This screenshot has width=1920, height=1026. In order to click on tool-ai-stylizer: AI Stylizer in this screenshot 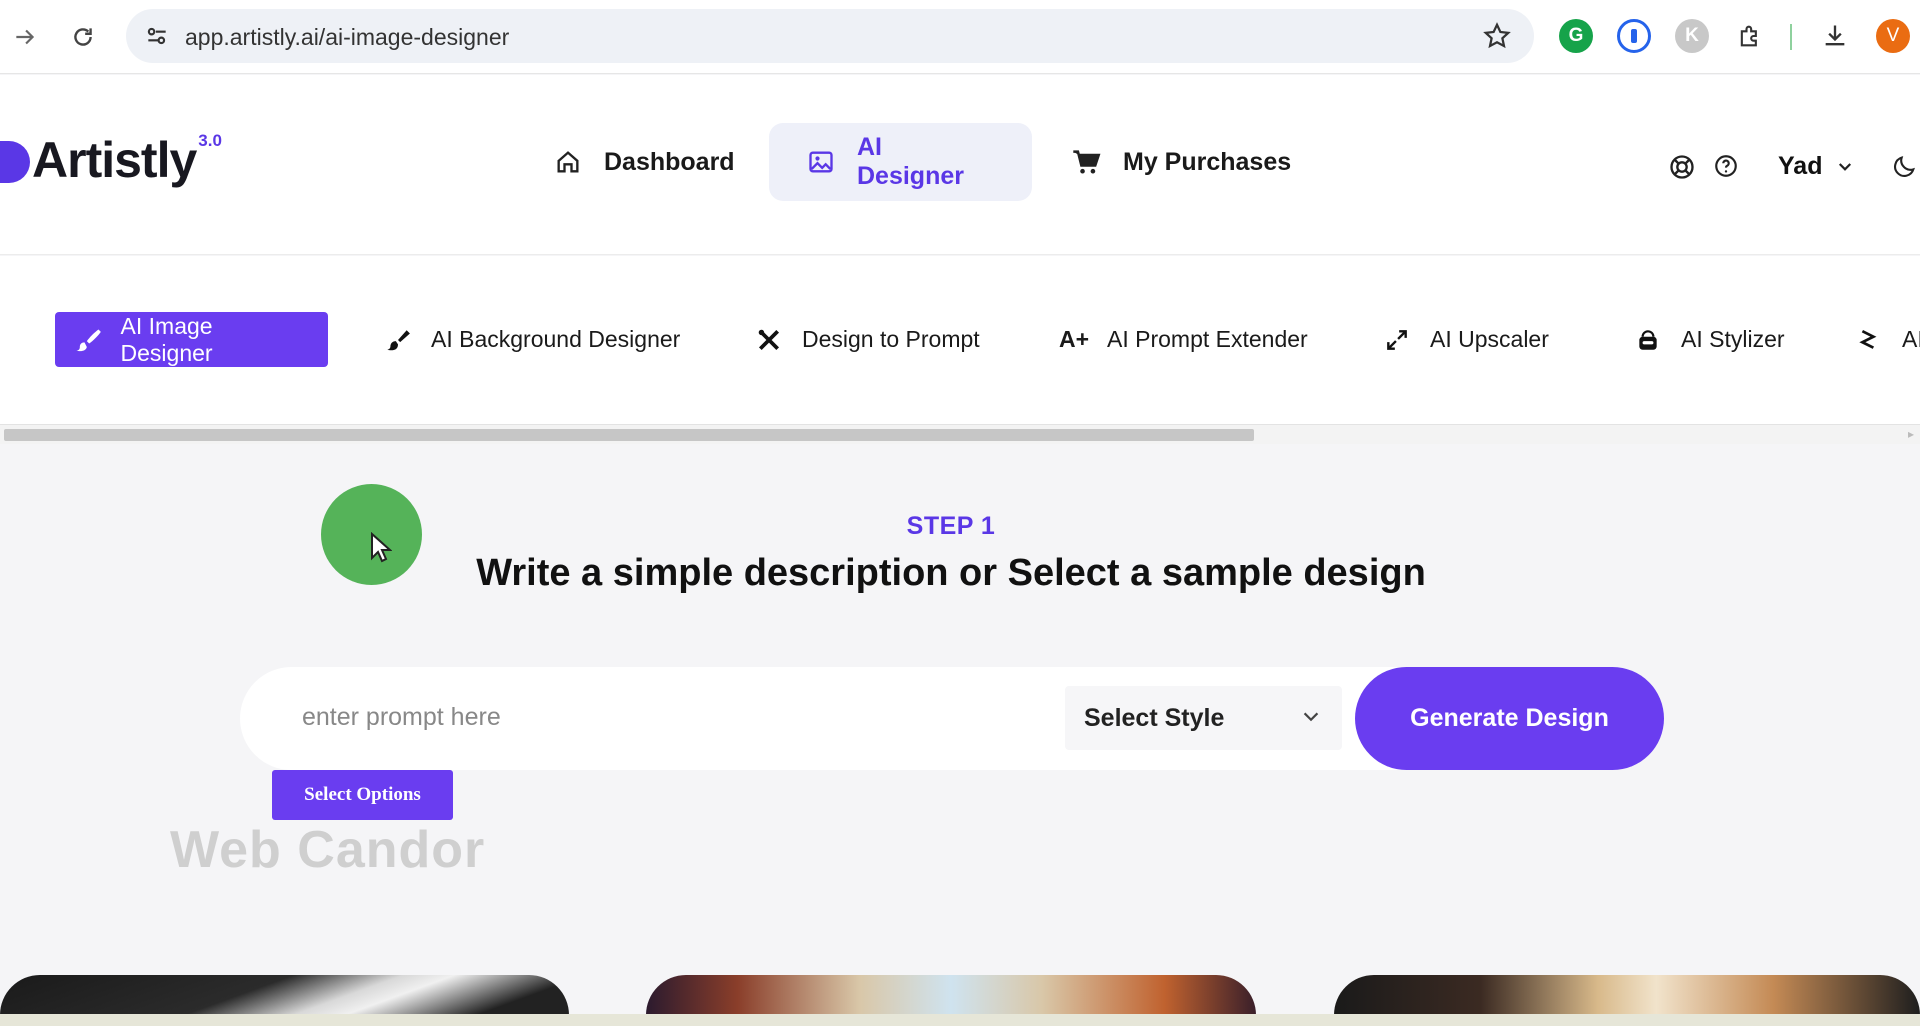, I will do `click(1710, 339)`.